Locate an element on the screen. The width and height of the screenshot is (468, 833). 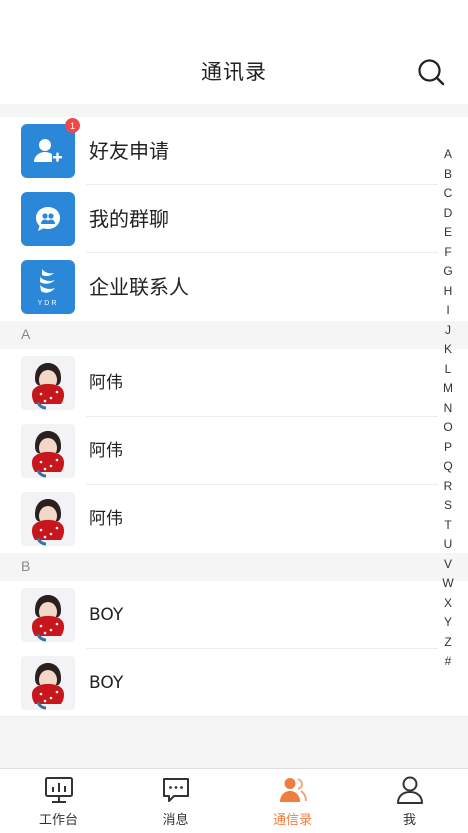
index-letter-l: L is located at coordinates (448, 370).